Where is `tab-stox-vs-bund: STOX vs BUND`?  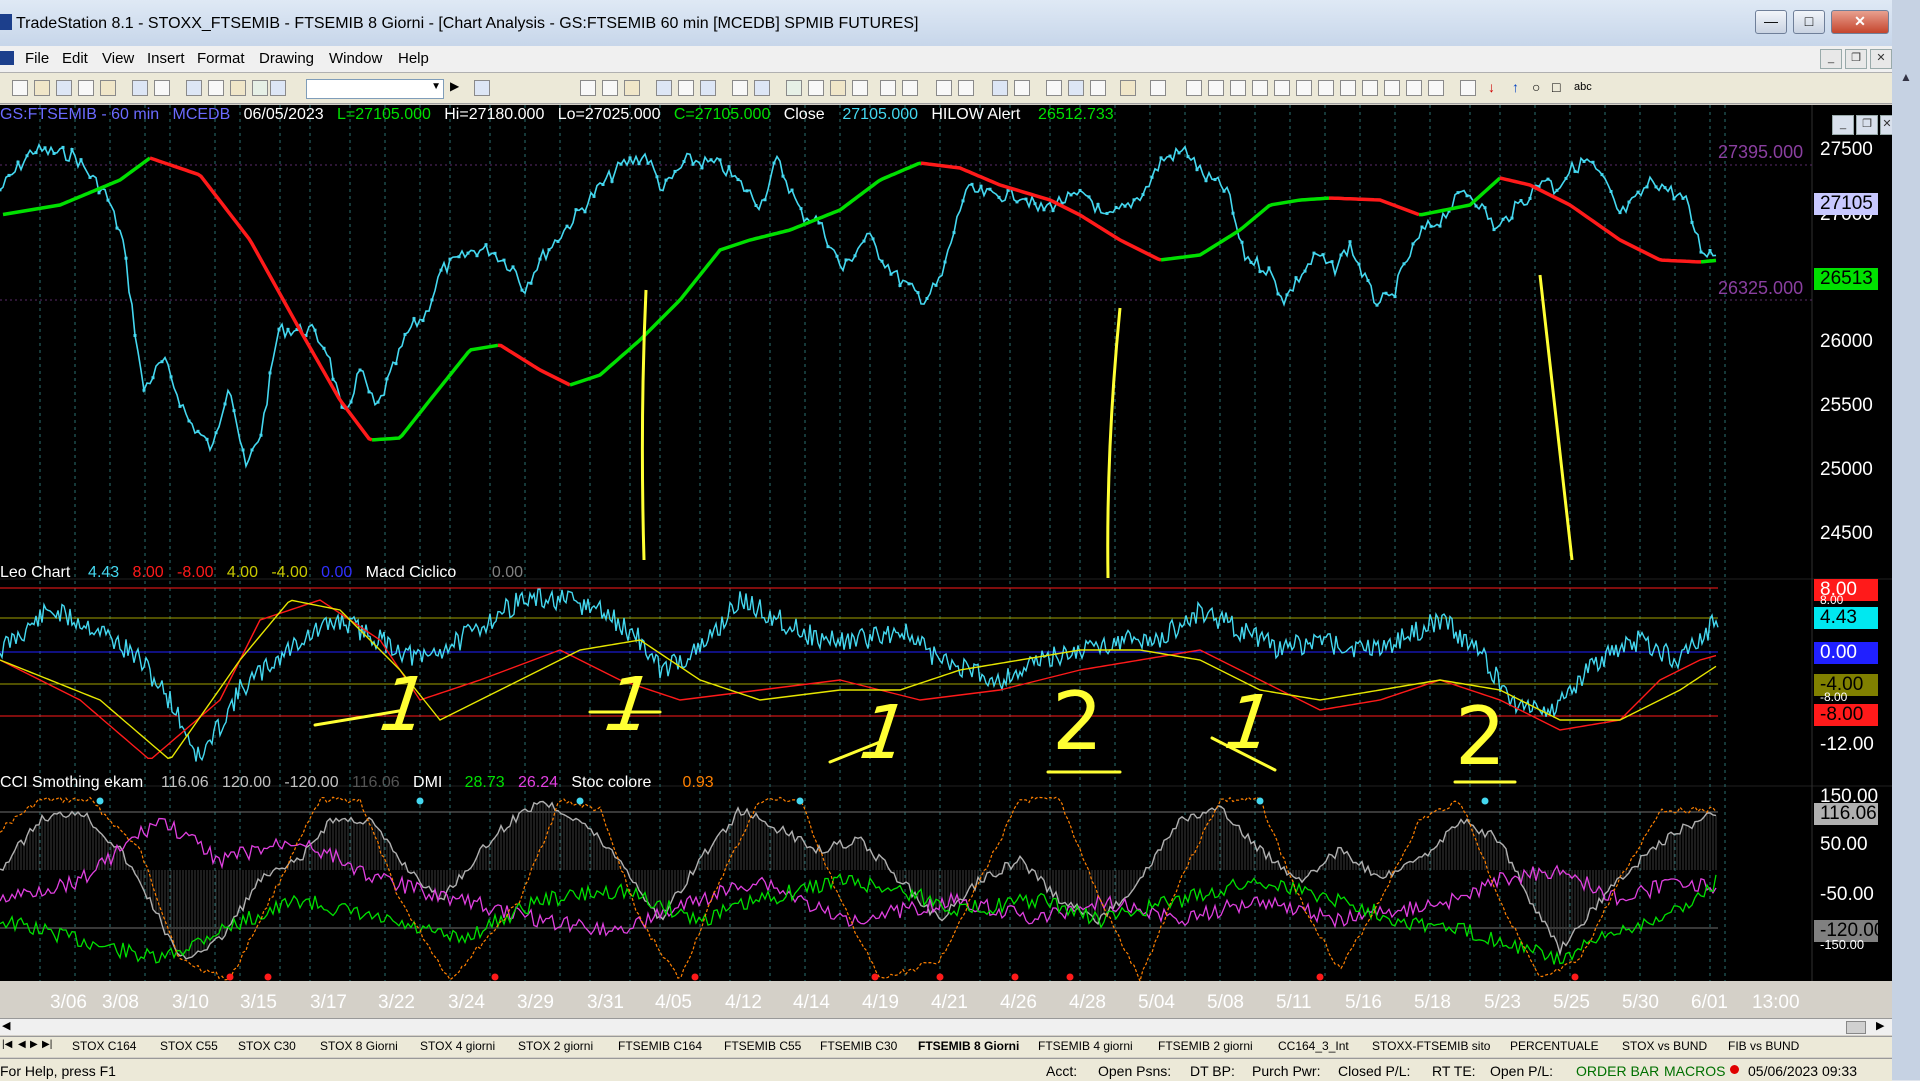
tab-stox-vs-bund: STOX vs BUND is located at coordinates (1664, 1046).